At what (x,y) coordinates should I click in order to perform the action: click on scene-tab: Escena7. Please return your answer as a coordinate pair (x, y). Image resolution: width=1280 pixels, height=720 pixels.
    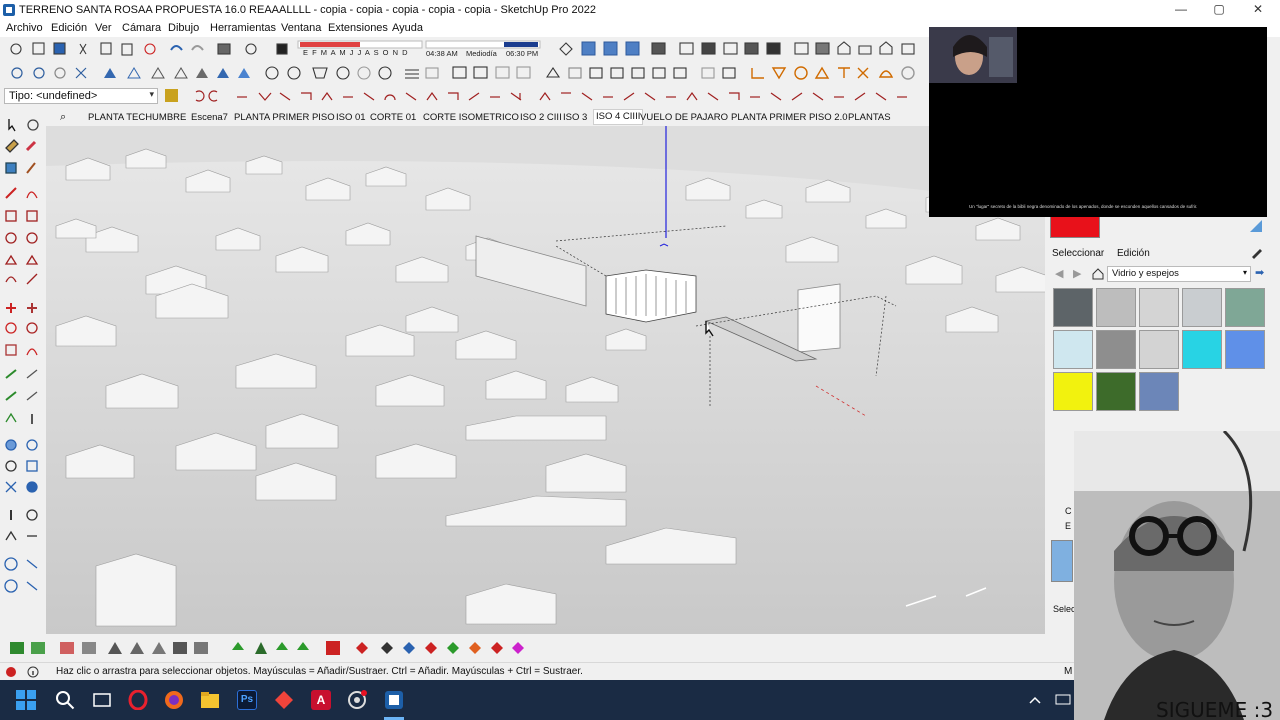
    Looking at the image, I should click on (209, 117).